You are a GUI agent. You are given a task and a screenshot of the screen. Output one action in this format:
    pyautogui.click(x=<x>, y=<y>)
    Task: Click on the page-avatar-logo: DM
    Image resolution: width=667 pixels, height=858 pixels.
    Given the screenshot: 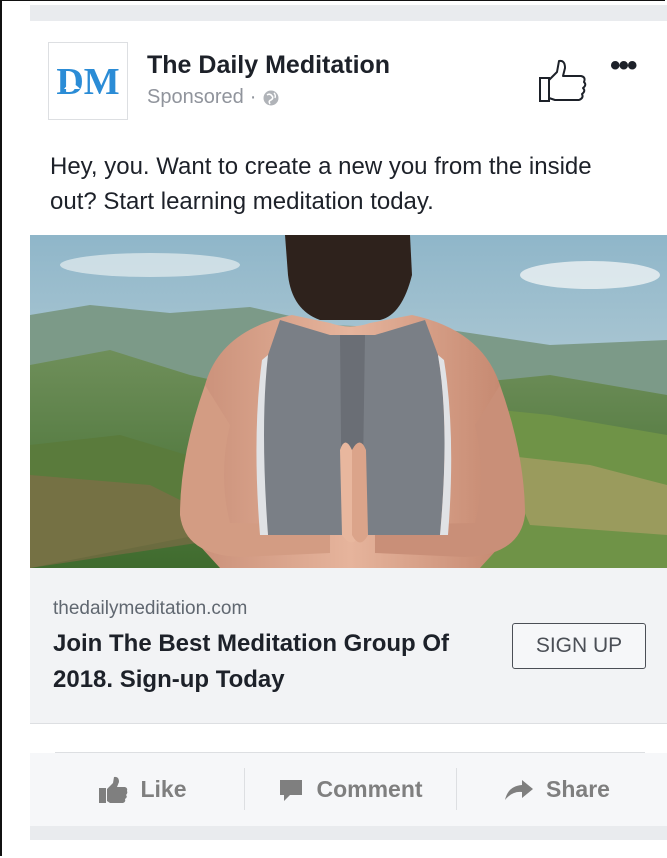 What is the action you would take?
    pyautogui.click(x=88, y=81)
    